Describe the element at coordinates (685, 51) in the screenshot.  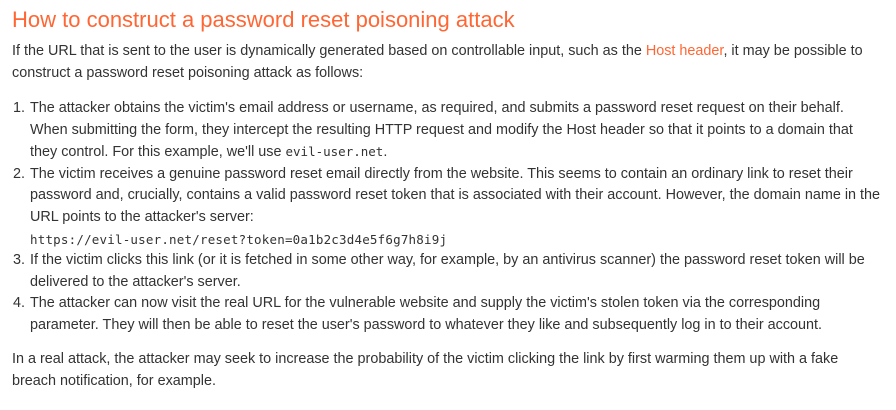
I see `host-header-link: Host header` at that location.